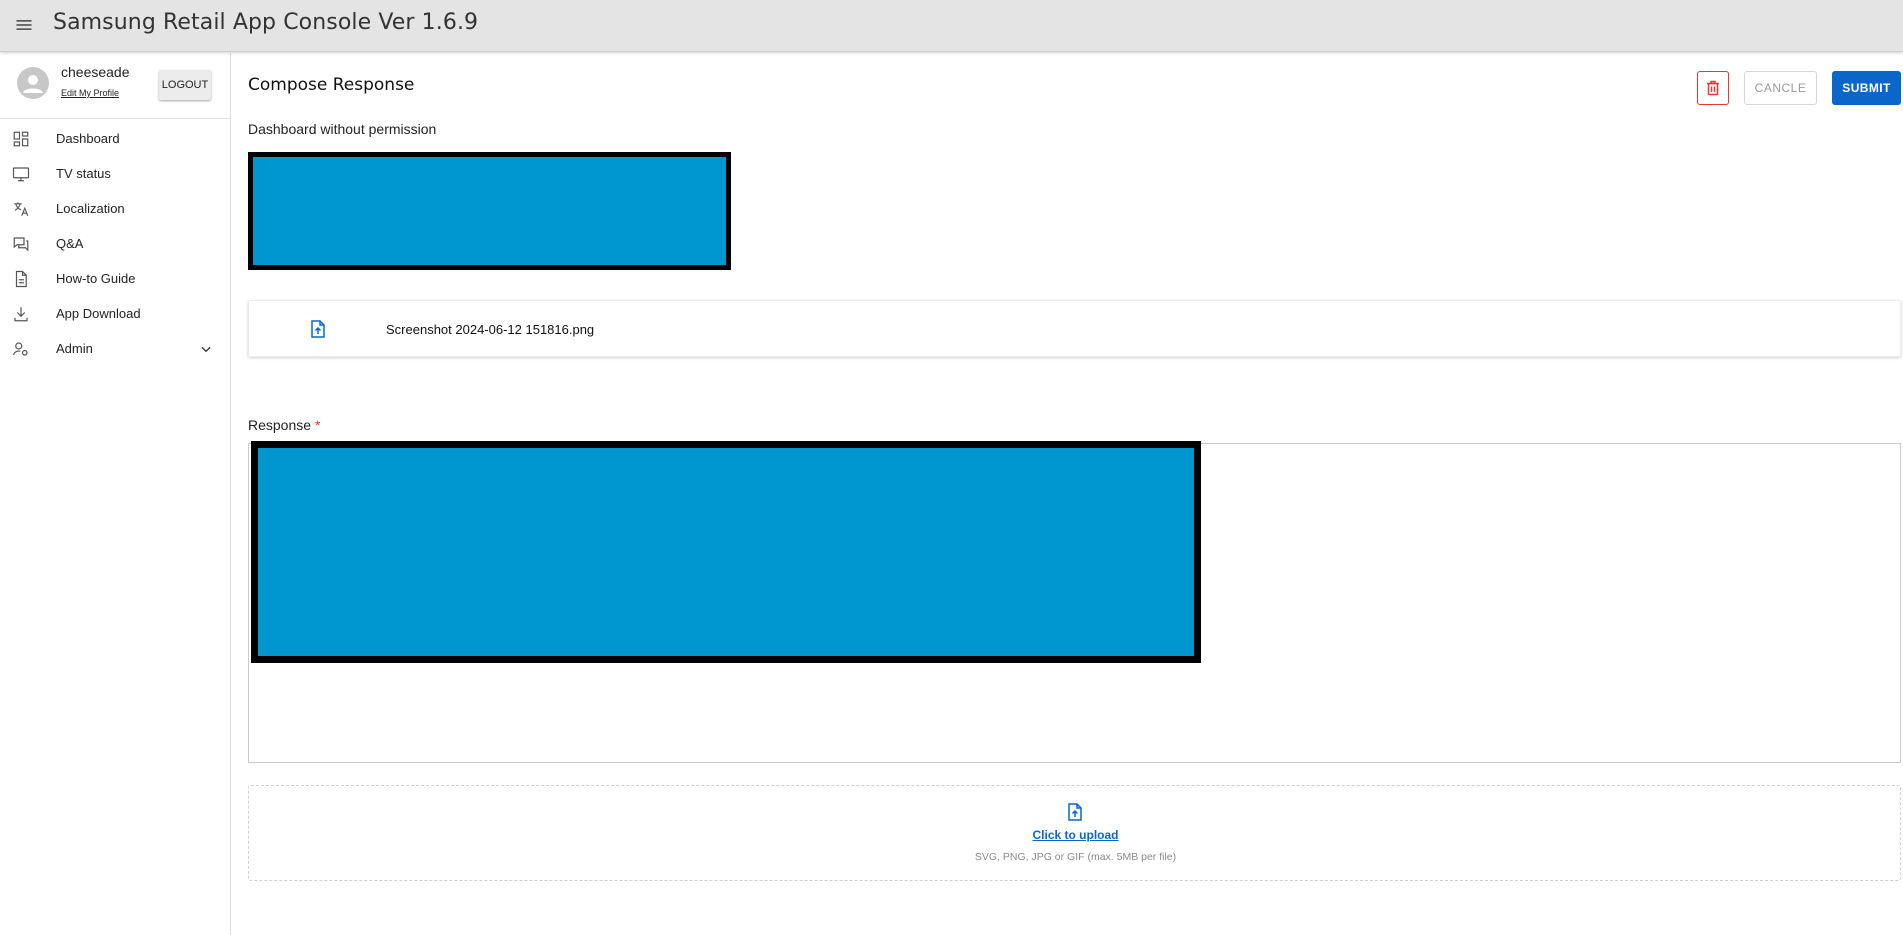 The width and height of the screenshot is (1903, 935). What do you see at coordinates (98, 313) in the screenshot?
I see `sidebar-item-label: App Download` at bounding box center [98, 313].